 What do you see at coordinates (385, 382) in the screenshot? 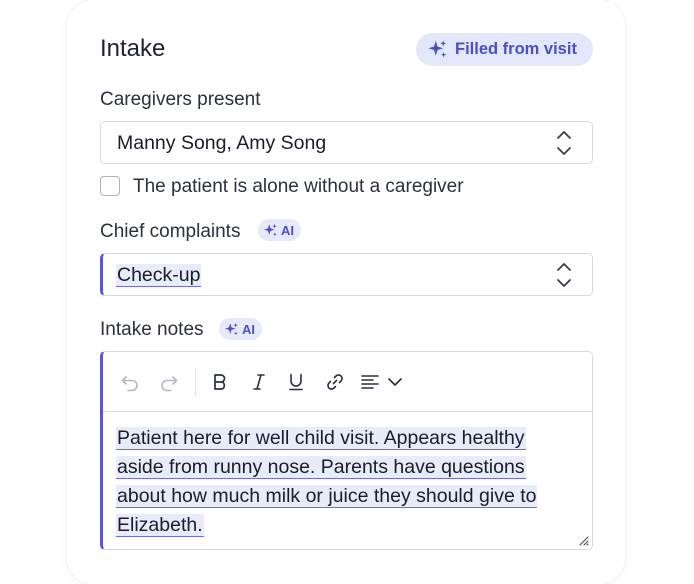
I see `align-dropdown` at bounding box center [385, 382].